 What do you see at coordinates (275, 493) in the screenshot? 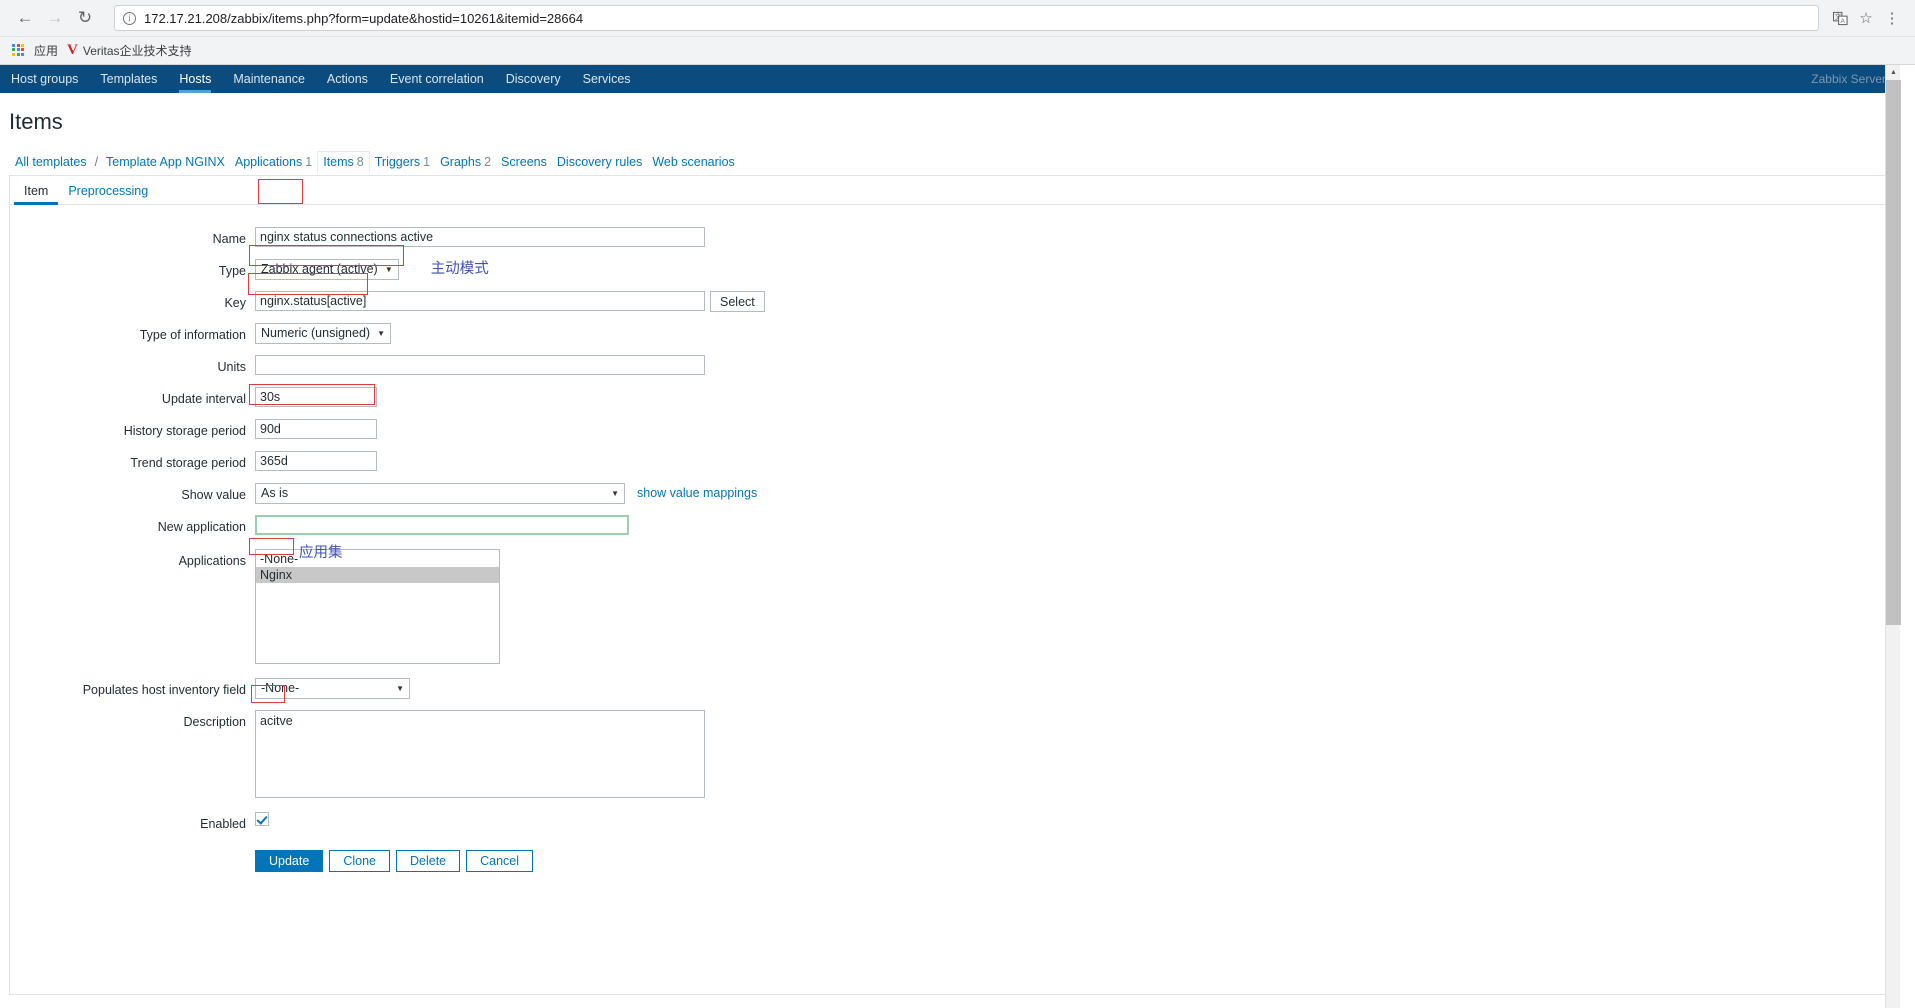
I see `show-value-select-value: As is` at bounding box center [275, 493].